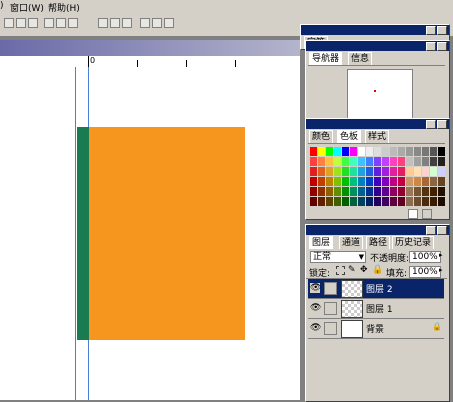 This screenshot has width=453, height=402. Describe the element at coordinates (351, 242) in the screenshot. I see `tab-channels: 通道` at that location.